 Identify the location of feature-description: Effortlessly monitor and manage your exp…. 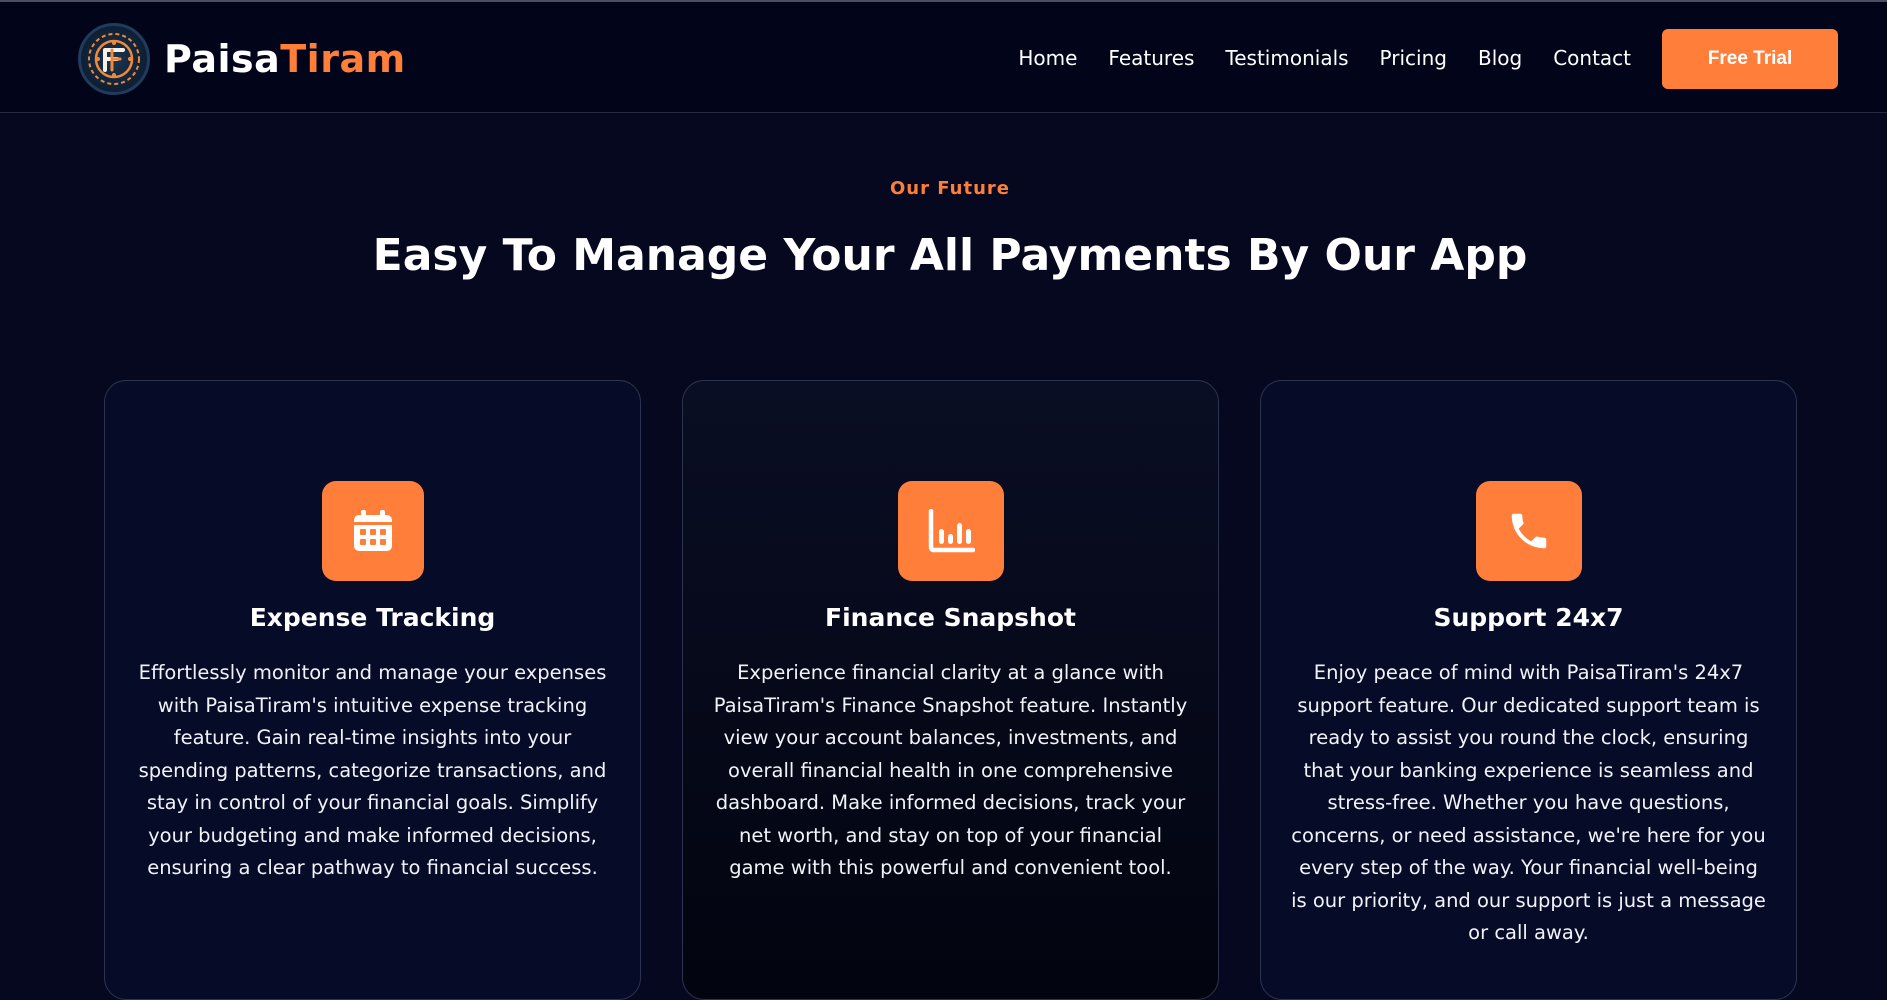
(372, 770).